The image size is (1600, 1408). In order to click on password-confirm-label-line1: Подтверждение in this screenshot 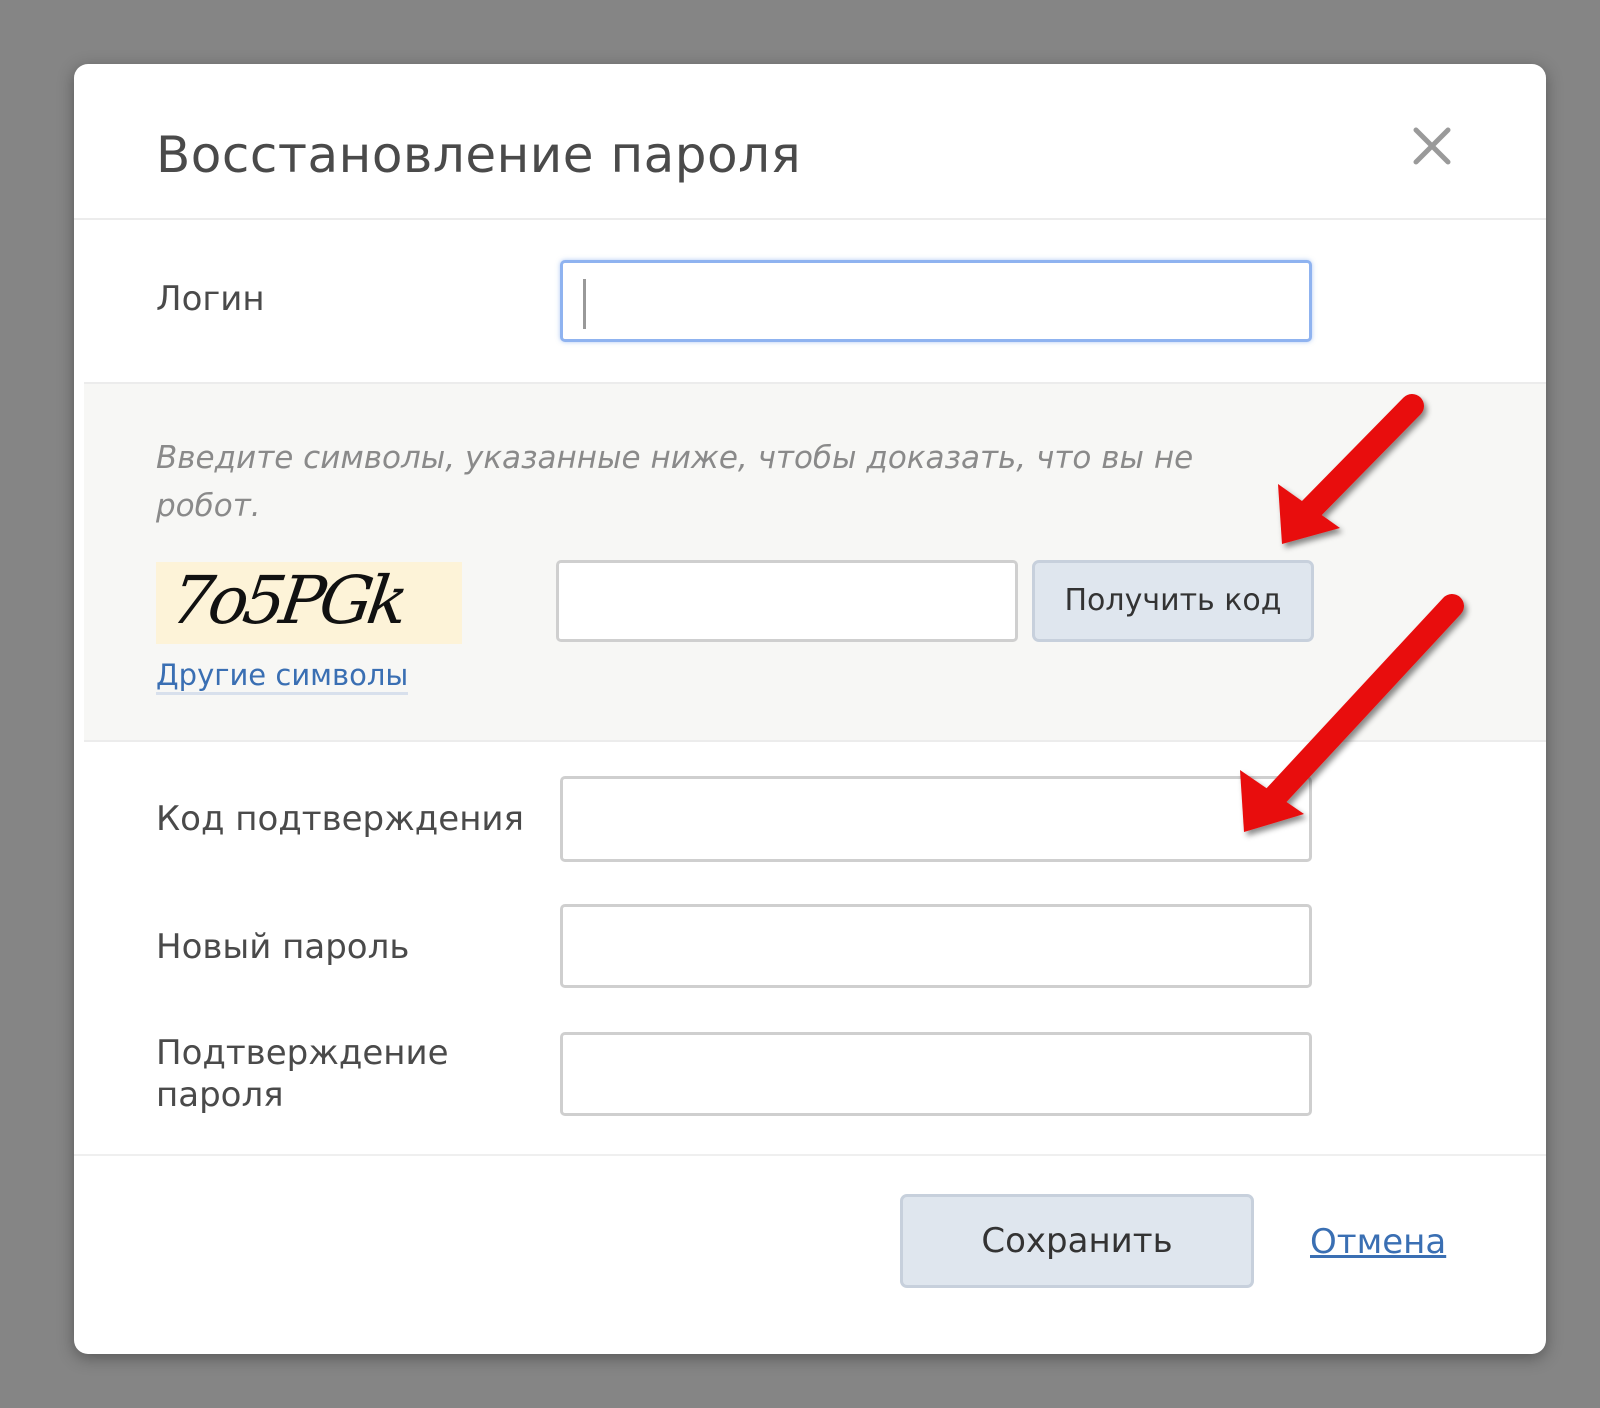, I will do `click(302, 1053)`.